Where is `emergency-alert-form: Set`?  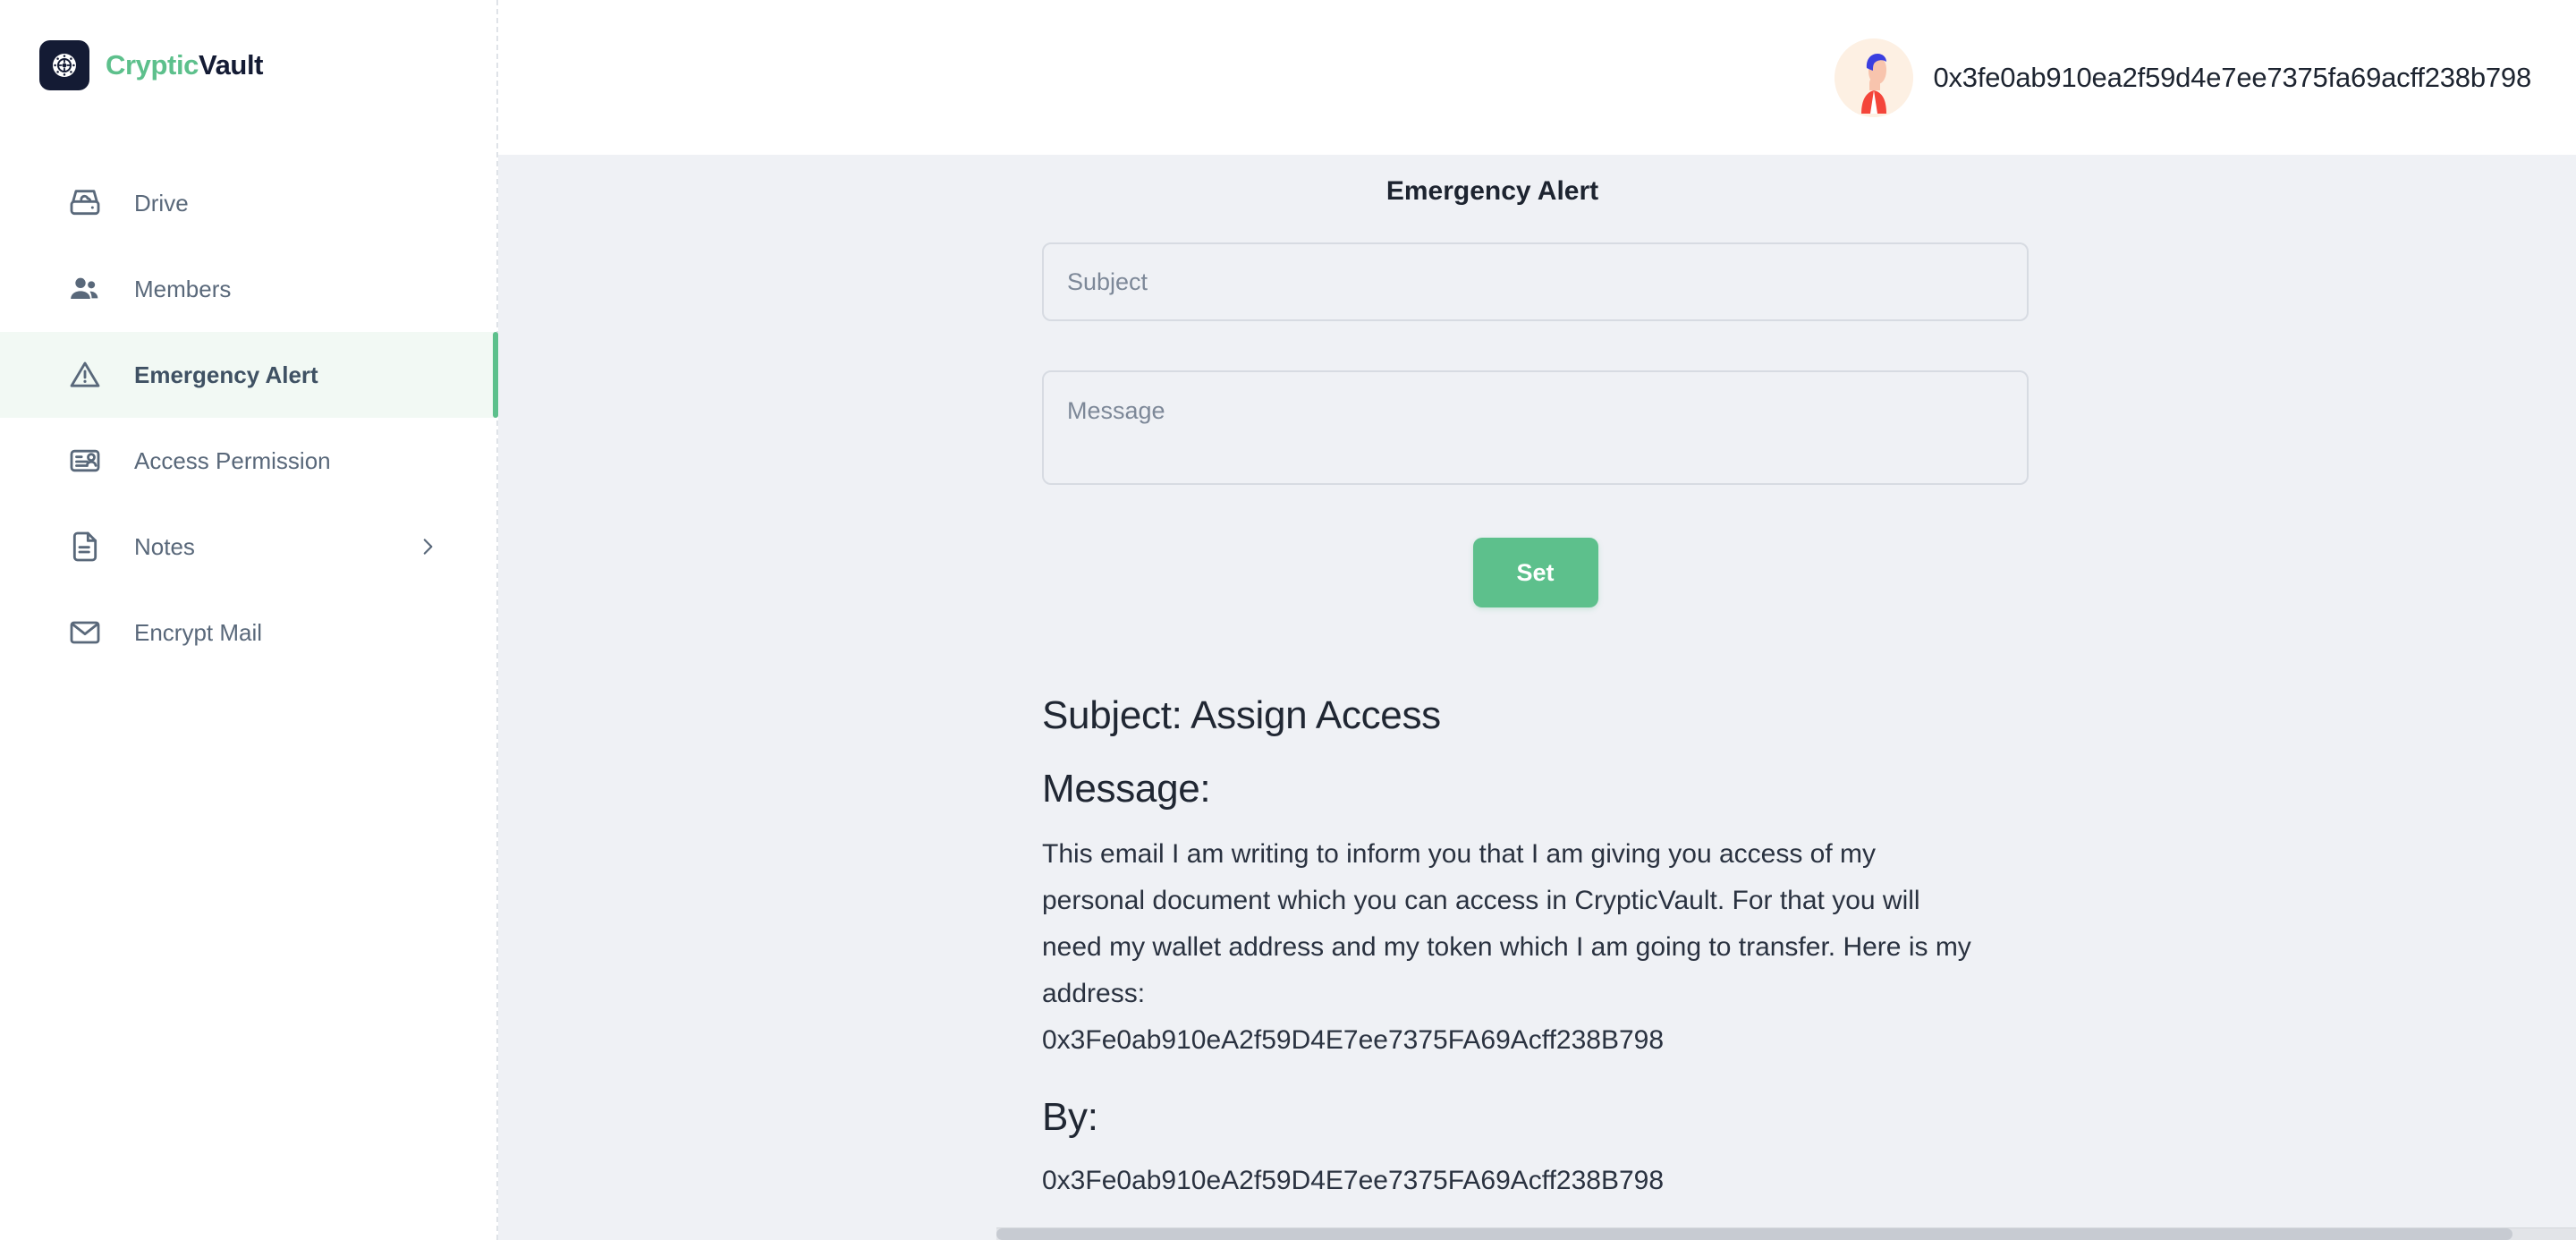 emergency-alert-form: Set is located at coordinates (1535, 424).